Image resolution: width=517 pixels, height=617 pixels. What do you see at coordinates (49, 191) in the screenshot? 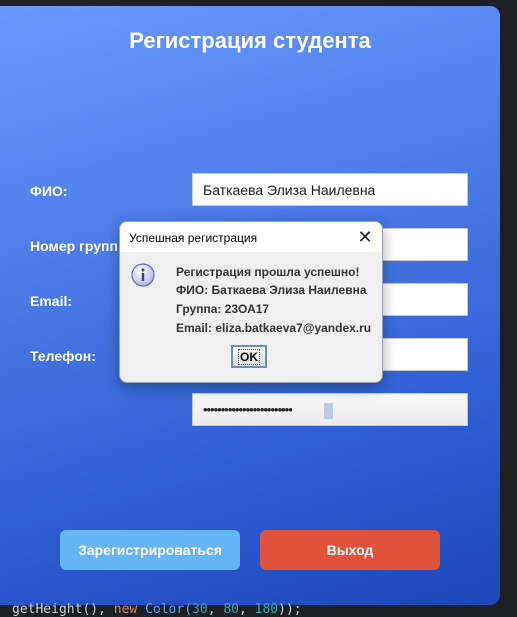
I see `fio-label: ФИО:` at bounding box center [49, 191].